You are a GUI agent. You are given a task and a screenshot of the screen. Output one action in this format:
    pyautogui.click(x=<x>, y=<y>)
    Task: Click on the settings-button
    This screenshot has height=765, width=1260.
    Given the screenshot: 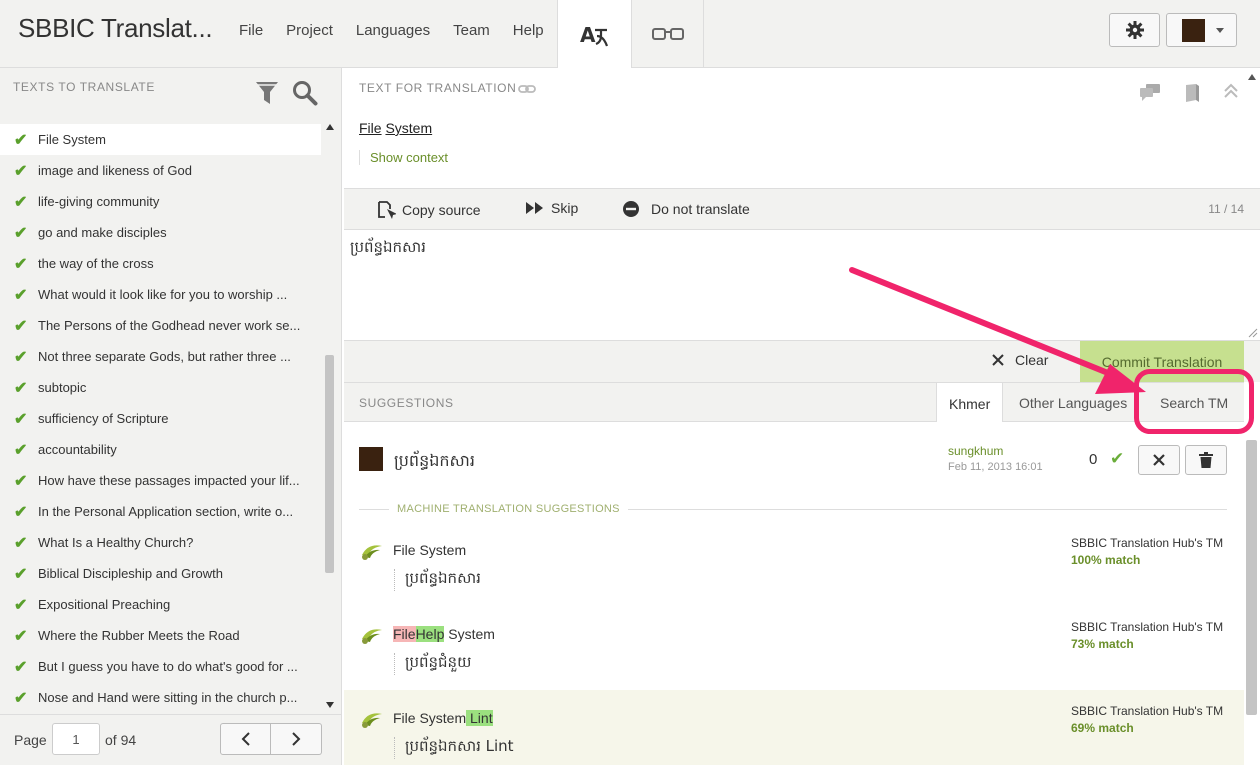 What is the action you would take?
    pyautogui.click(x=1134, y=30)
    